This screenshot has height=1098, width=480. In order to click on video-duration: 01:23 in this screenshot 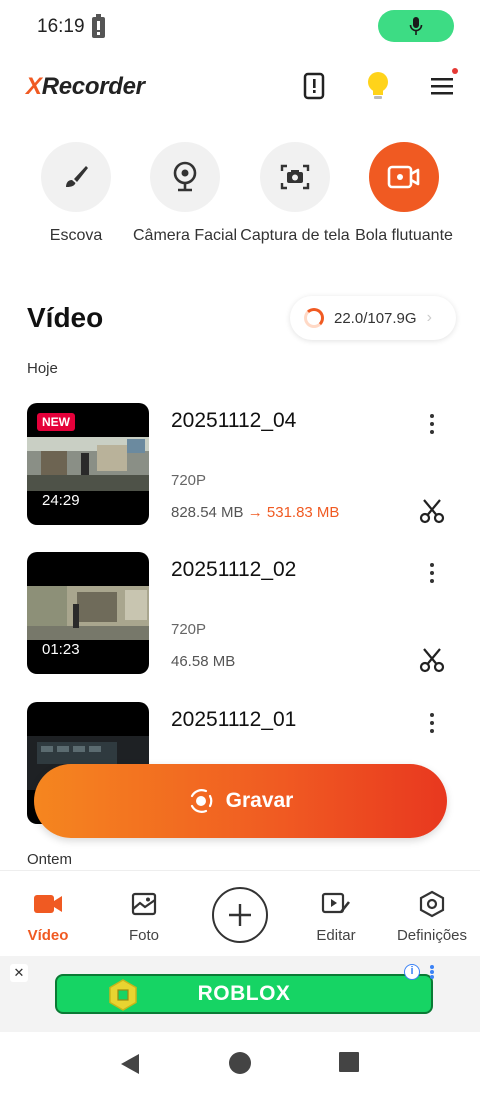, I will do `click(61, 649)`.